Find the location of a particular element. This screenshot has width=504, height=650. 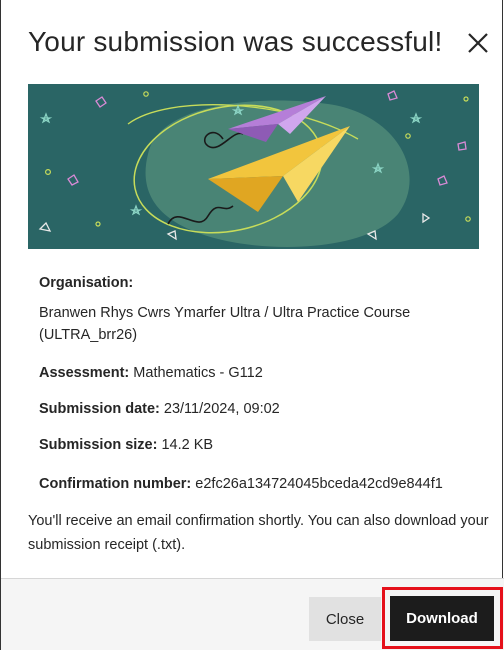

submission-date-label: Submission date: is located at coordinates (101, 409).